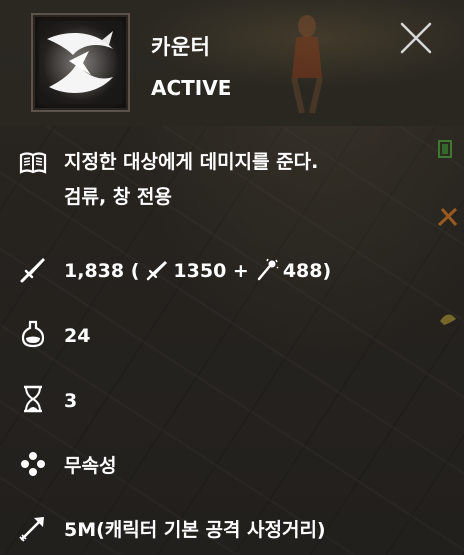  I want to click on cooldown-row: 3, so click(47, 401).